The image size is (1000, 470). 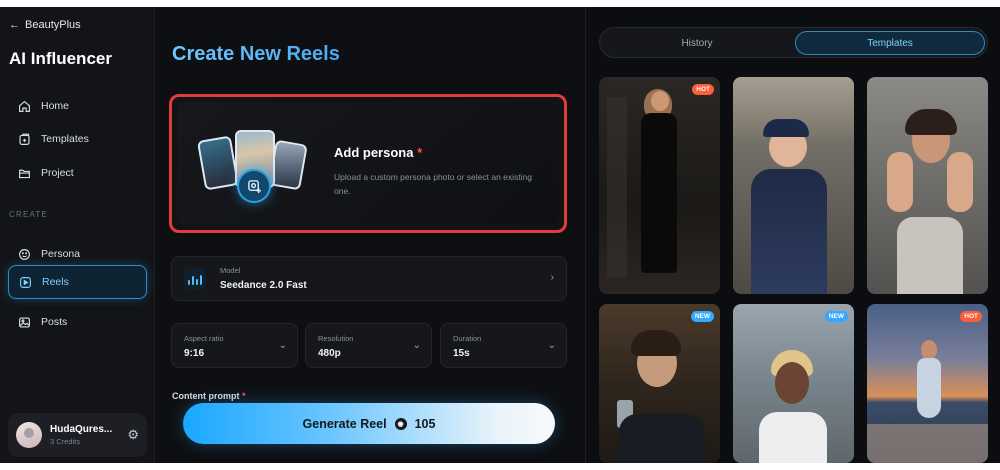 What do you see at coordinates (234, 345) in the screenshot?
I see `aspect-ratio-select: Aspect ratio 9:16 ⌄` at bounding box center [234, 345].